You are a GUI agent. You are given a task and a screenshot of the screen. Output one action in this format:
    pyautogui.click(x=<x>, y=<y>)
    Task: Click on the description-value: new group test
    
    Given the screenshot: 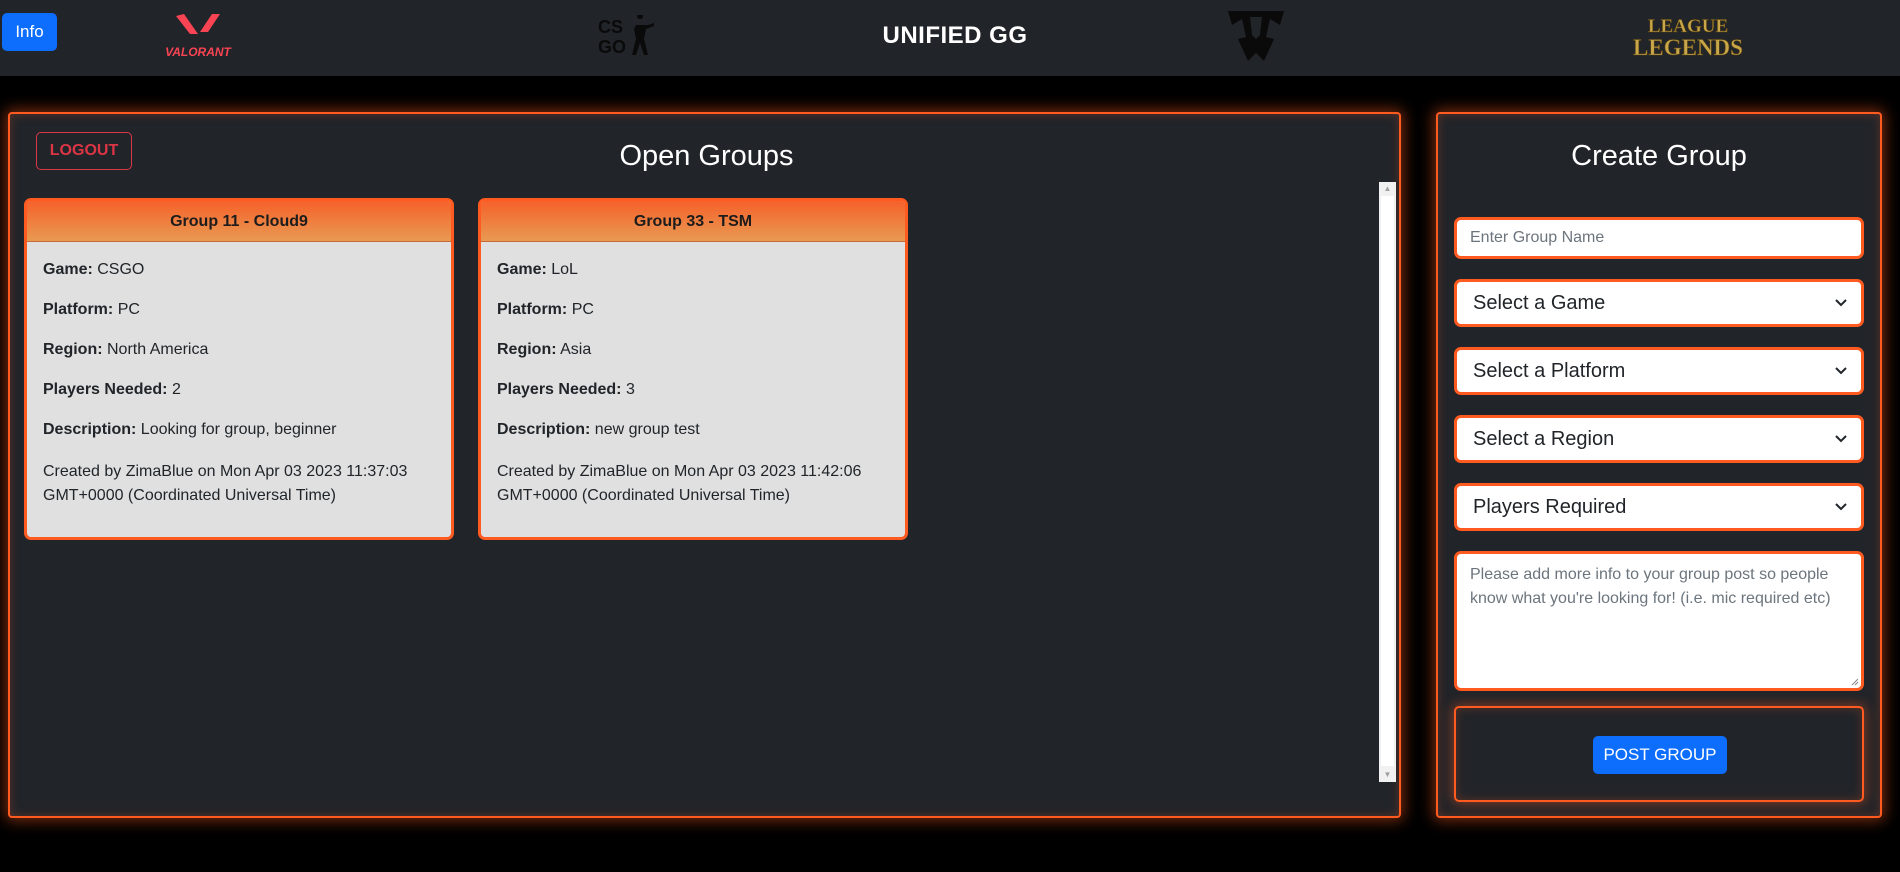 What is the action you would take?
    pyautogui.click(x=647, y=429)
    